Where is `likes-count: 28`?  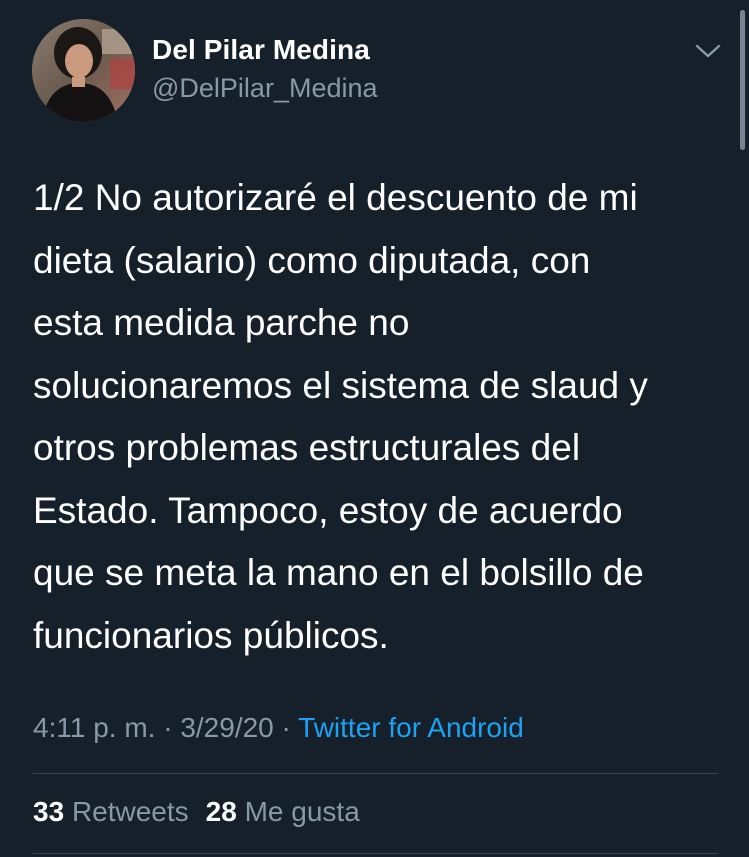
likes-count: 28 is located at coordinates (221, 811).